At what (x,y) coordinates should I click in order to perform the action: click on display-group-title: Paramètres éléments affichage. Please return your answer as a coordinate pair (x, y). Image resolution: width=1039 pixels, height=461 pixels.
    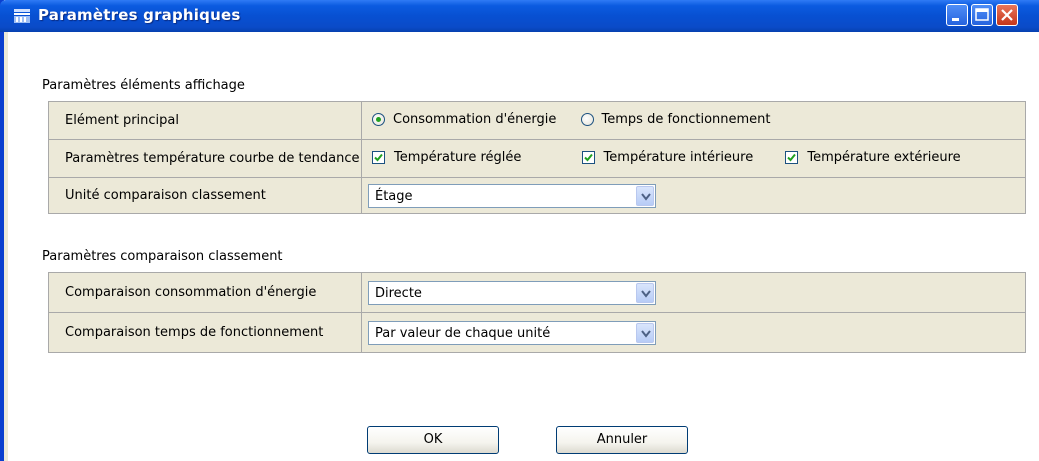
    Looking at the image, I should click on (143, 85).